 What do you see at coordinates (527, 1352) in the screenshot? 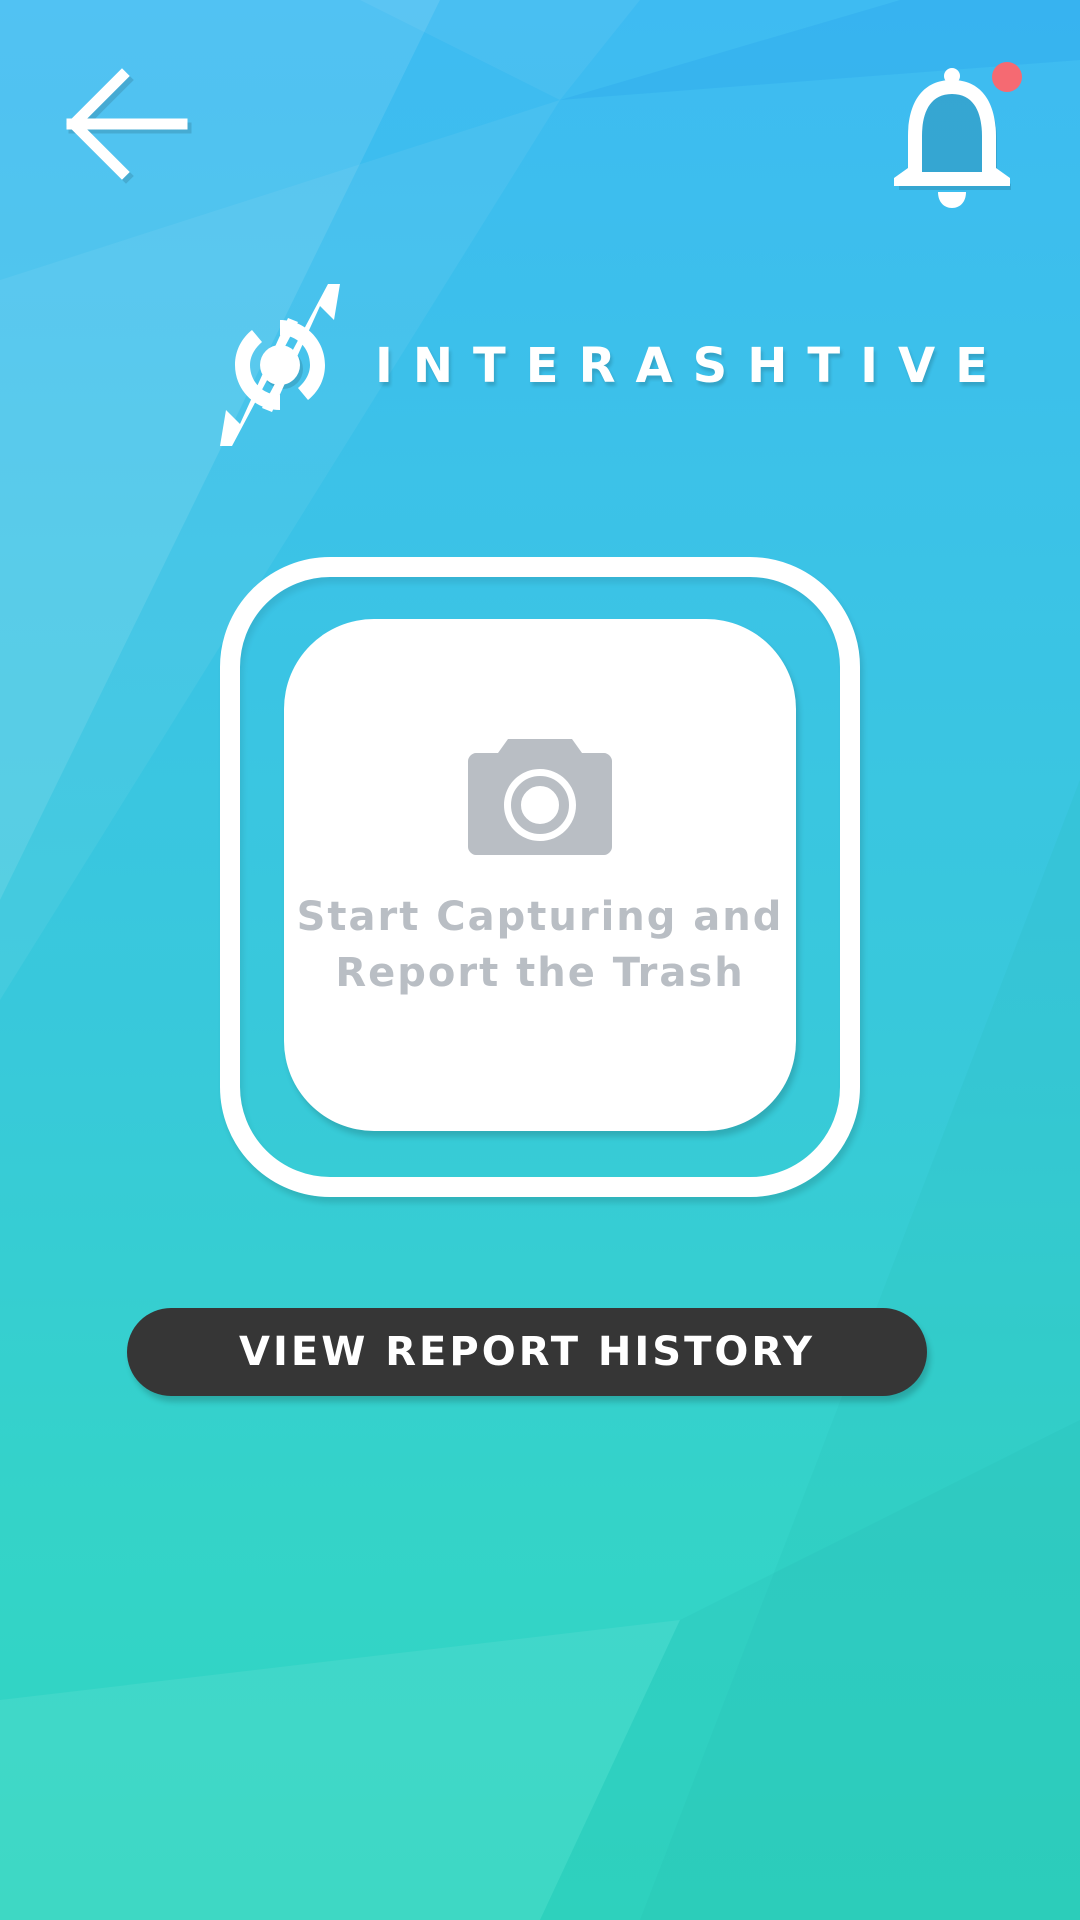
I see `view-report-history-button: VIEW REPORT HISTORY` at bounding box center [527, 1352].